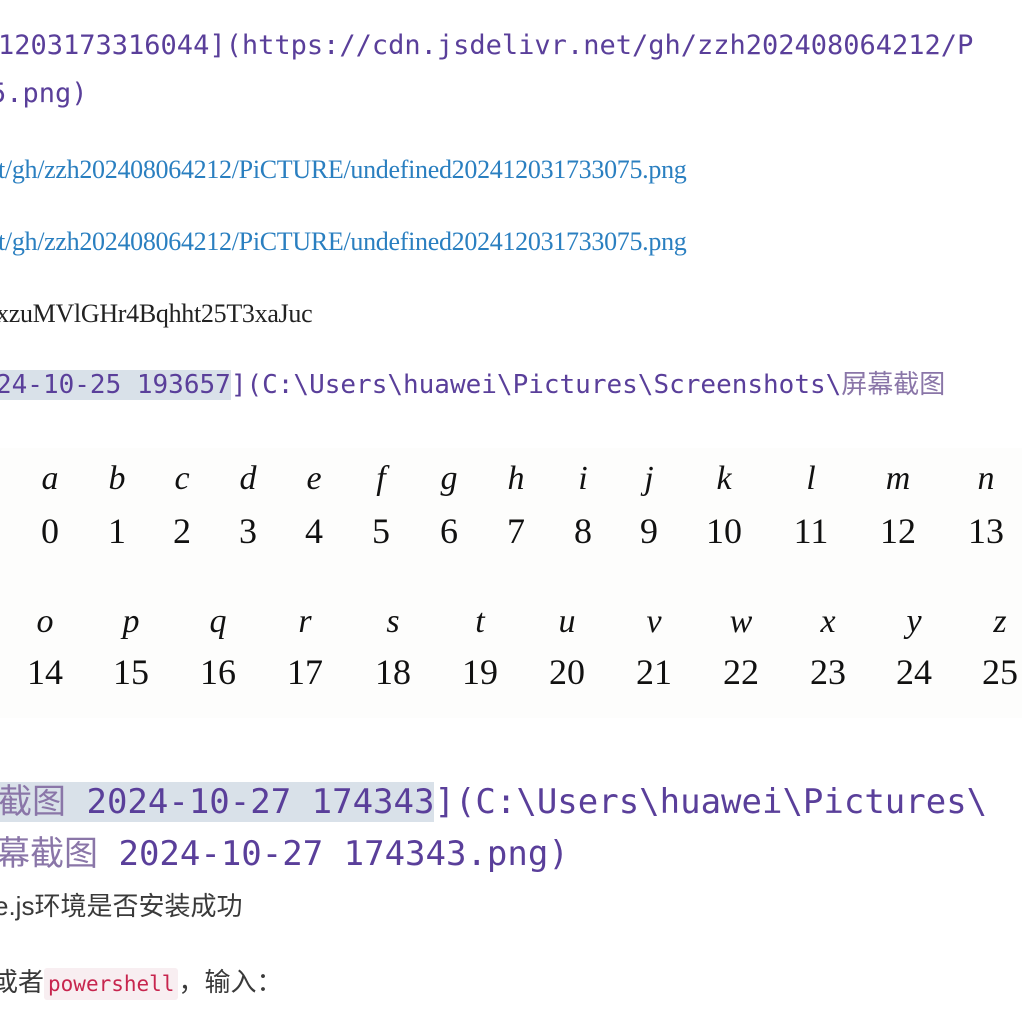  Describe the element at coordinates (314, 531) in the screenshot. I see `number-label: 4` at that location.